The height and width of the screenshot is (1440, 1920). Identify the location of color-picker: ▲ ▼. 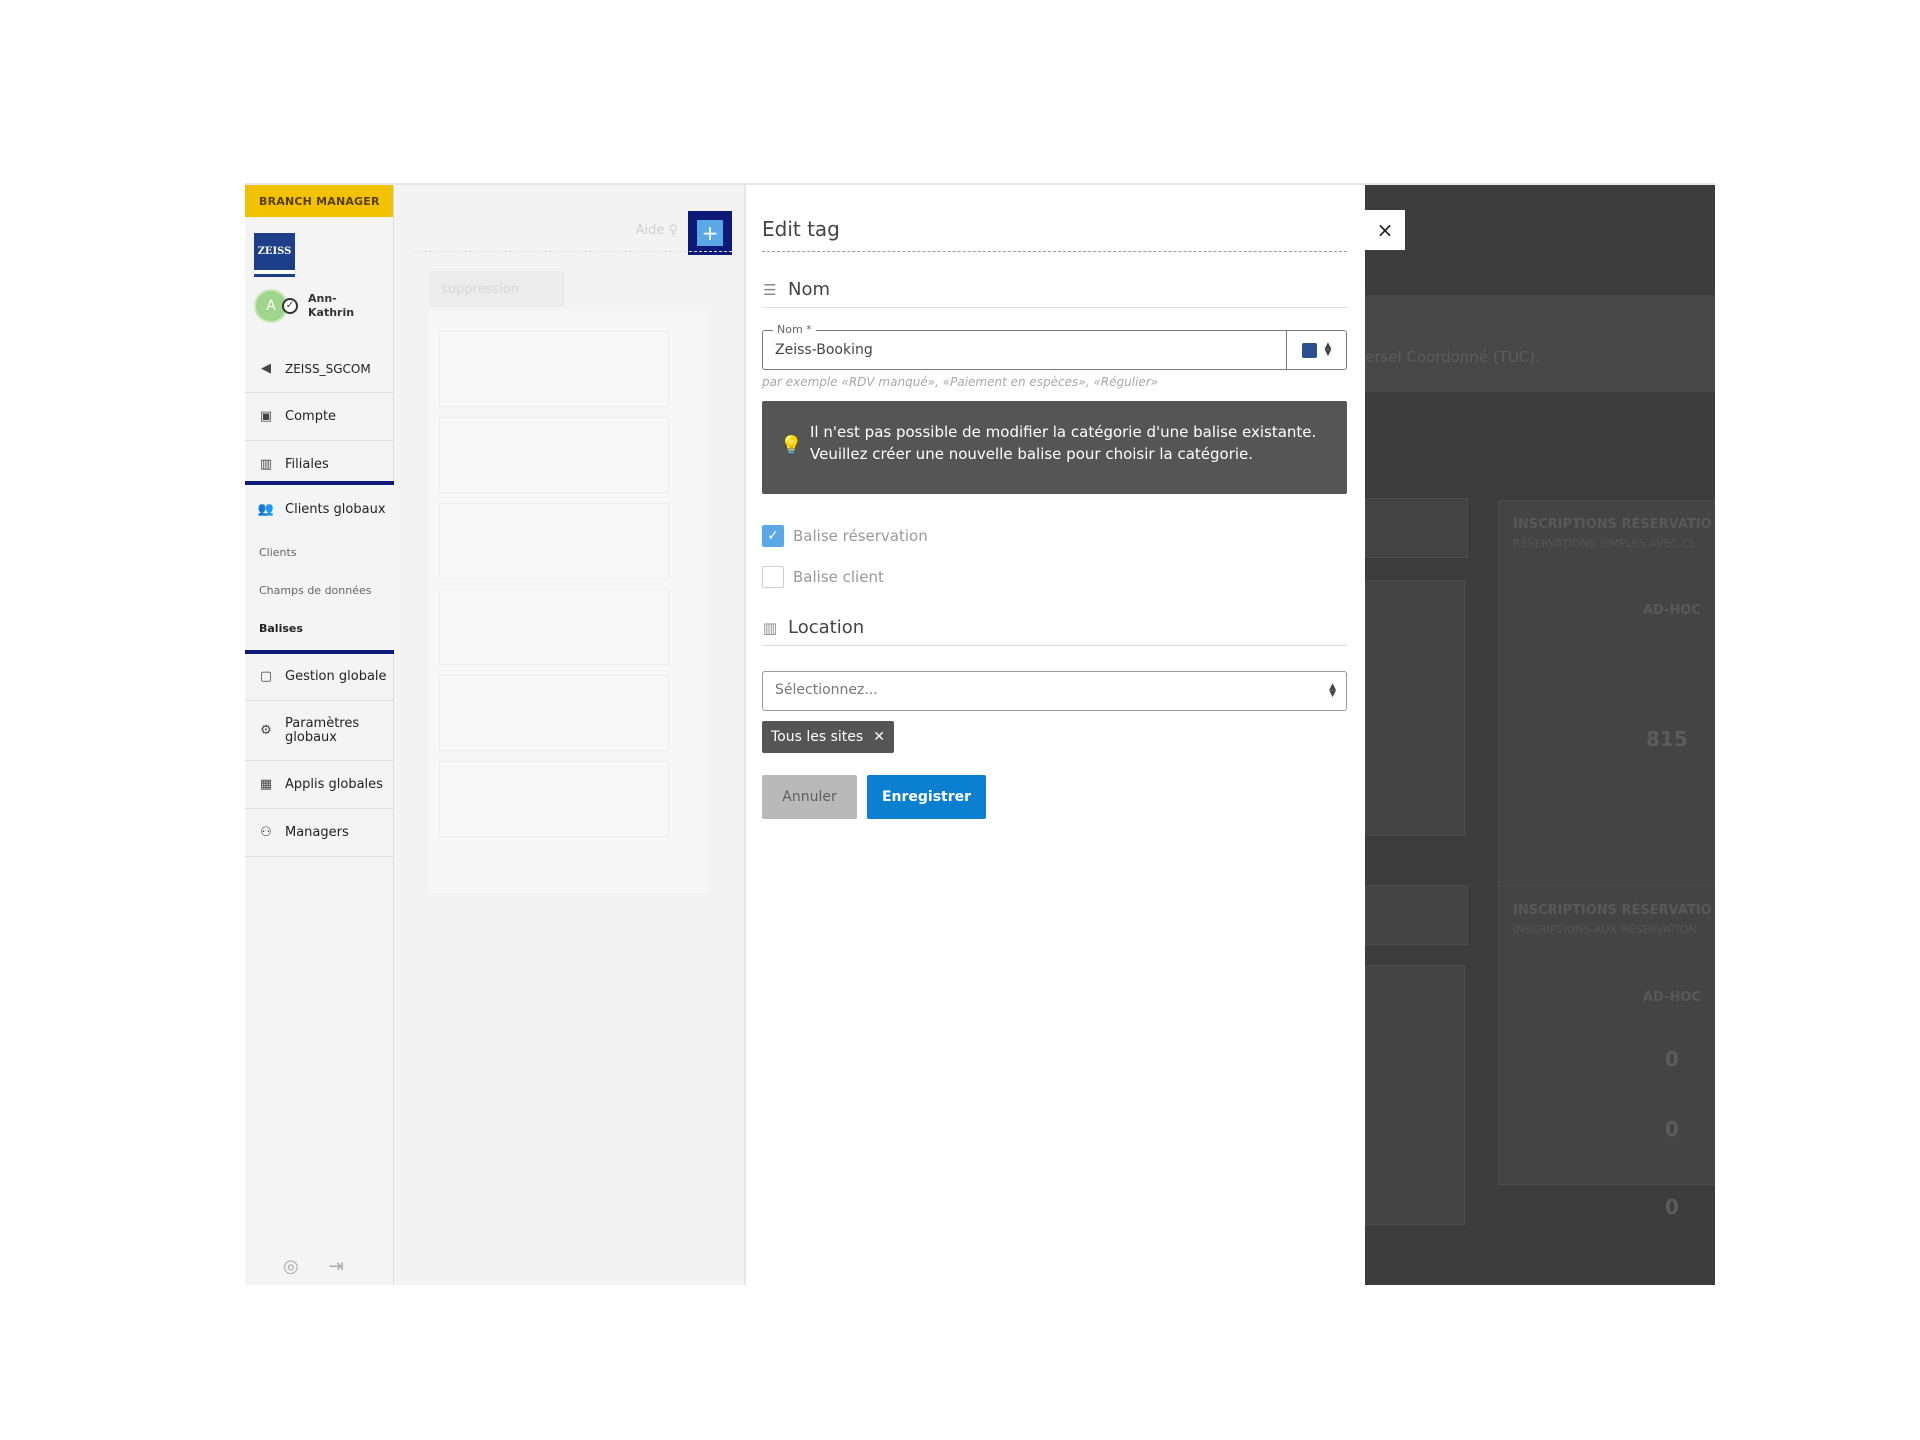
(1316, 350).